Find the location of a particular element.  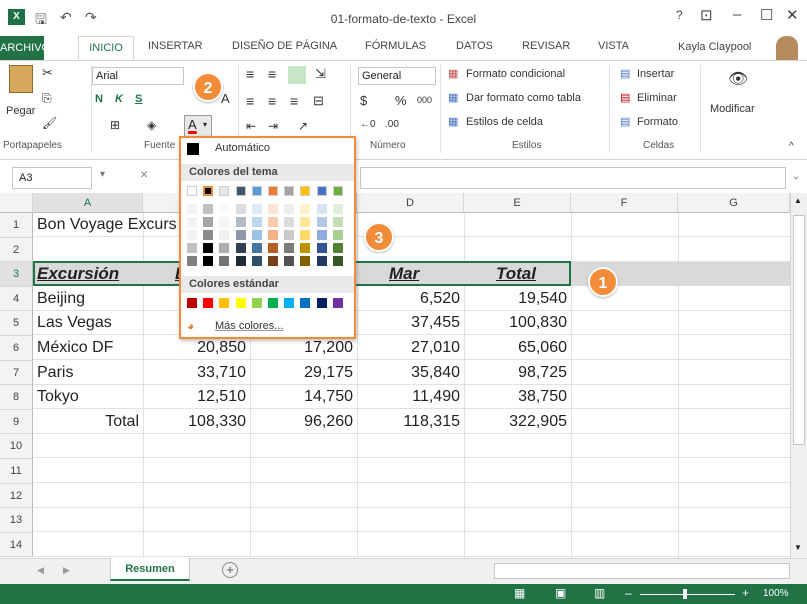

cell: 322,905 is located at coordinates (517, 422).